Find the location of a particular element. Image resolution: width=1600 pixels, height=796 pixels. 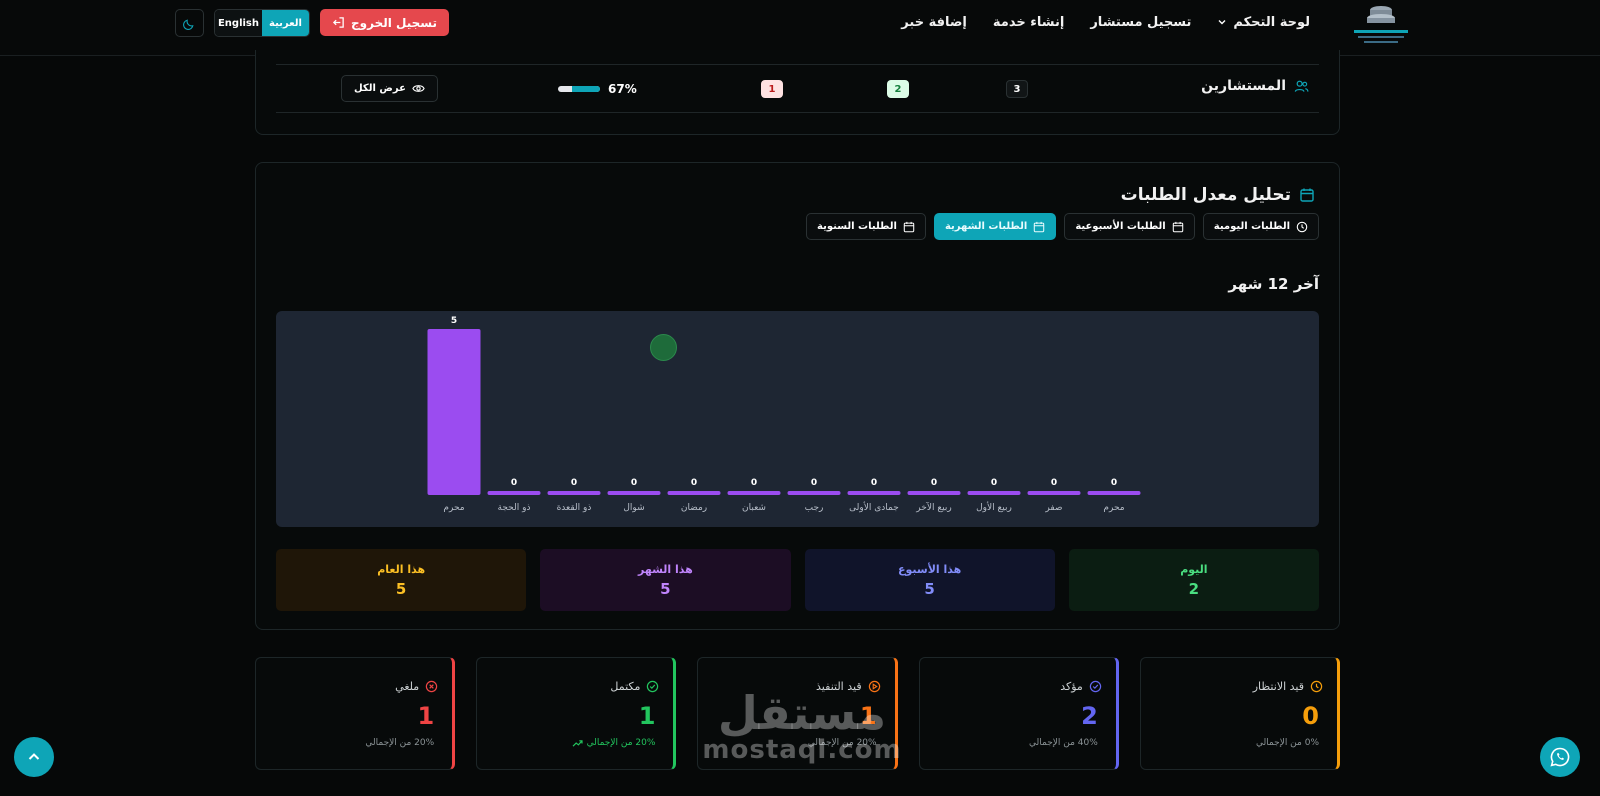

status-foot-text: 40% من الإجمالي is located at coordinates (1063, 743).